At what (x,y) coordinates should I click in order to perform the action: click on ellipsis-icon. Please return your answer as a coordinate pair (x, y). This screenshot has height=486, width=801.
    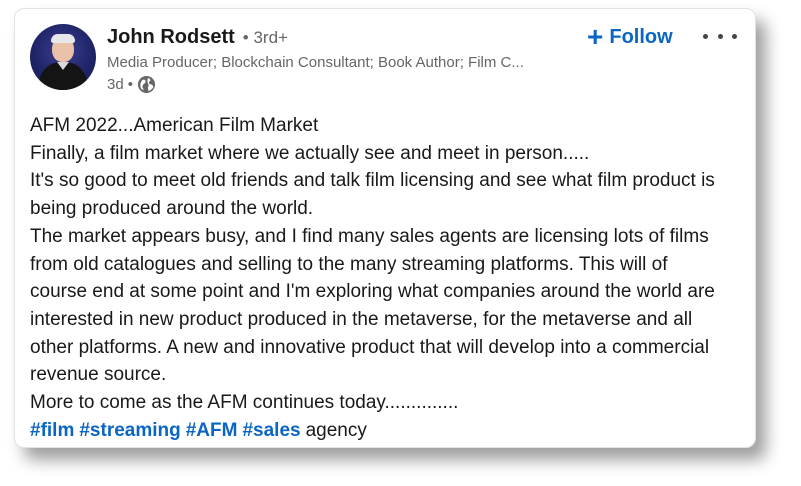
    Looking at the image, I should click on (720, 36).